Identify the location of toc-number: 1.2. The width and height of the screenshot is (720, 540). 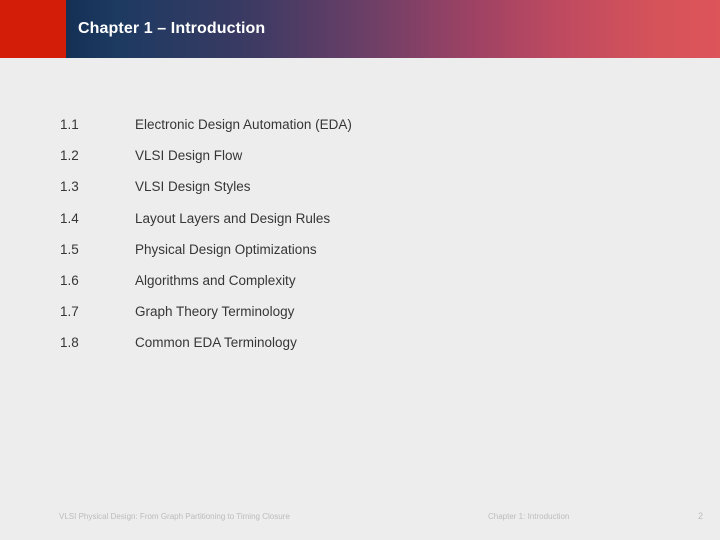
(69, 156).